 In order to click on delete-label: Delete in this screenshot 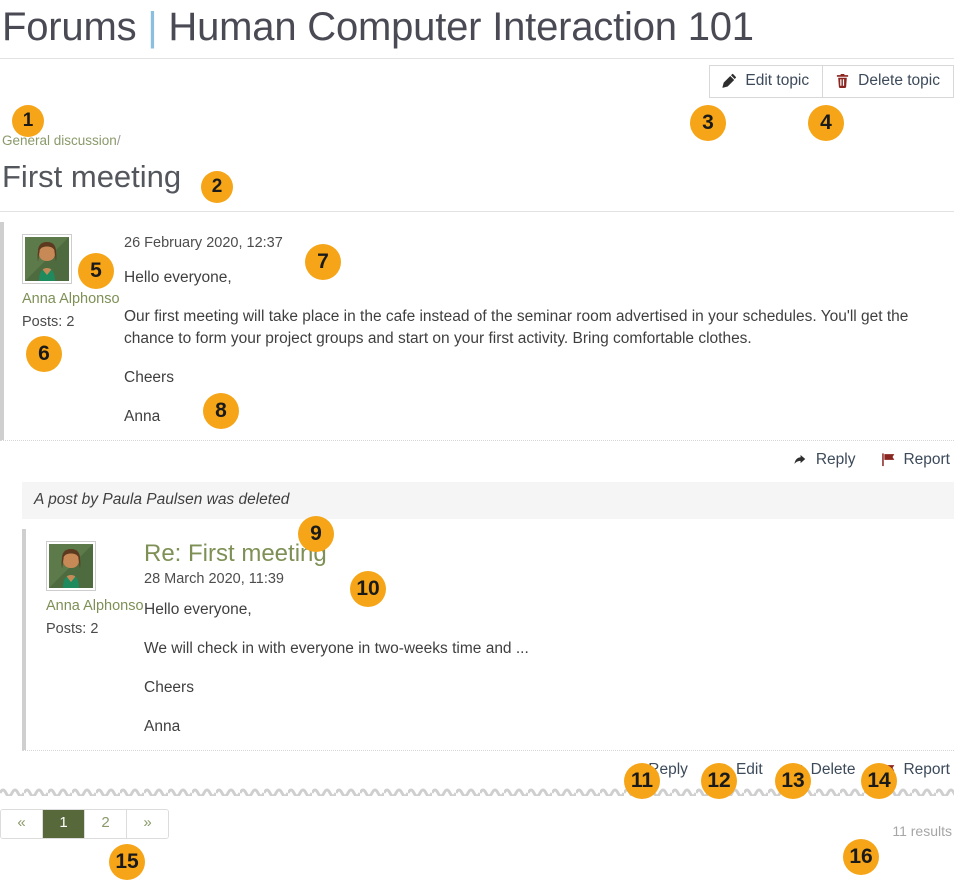, I will do `click(833, 770)`.